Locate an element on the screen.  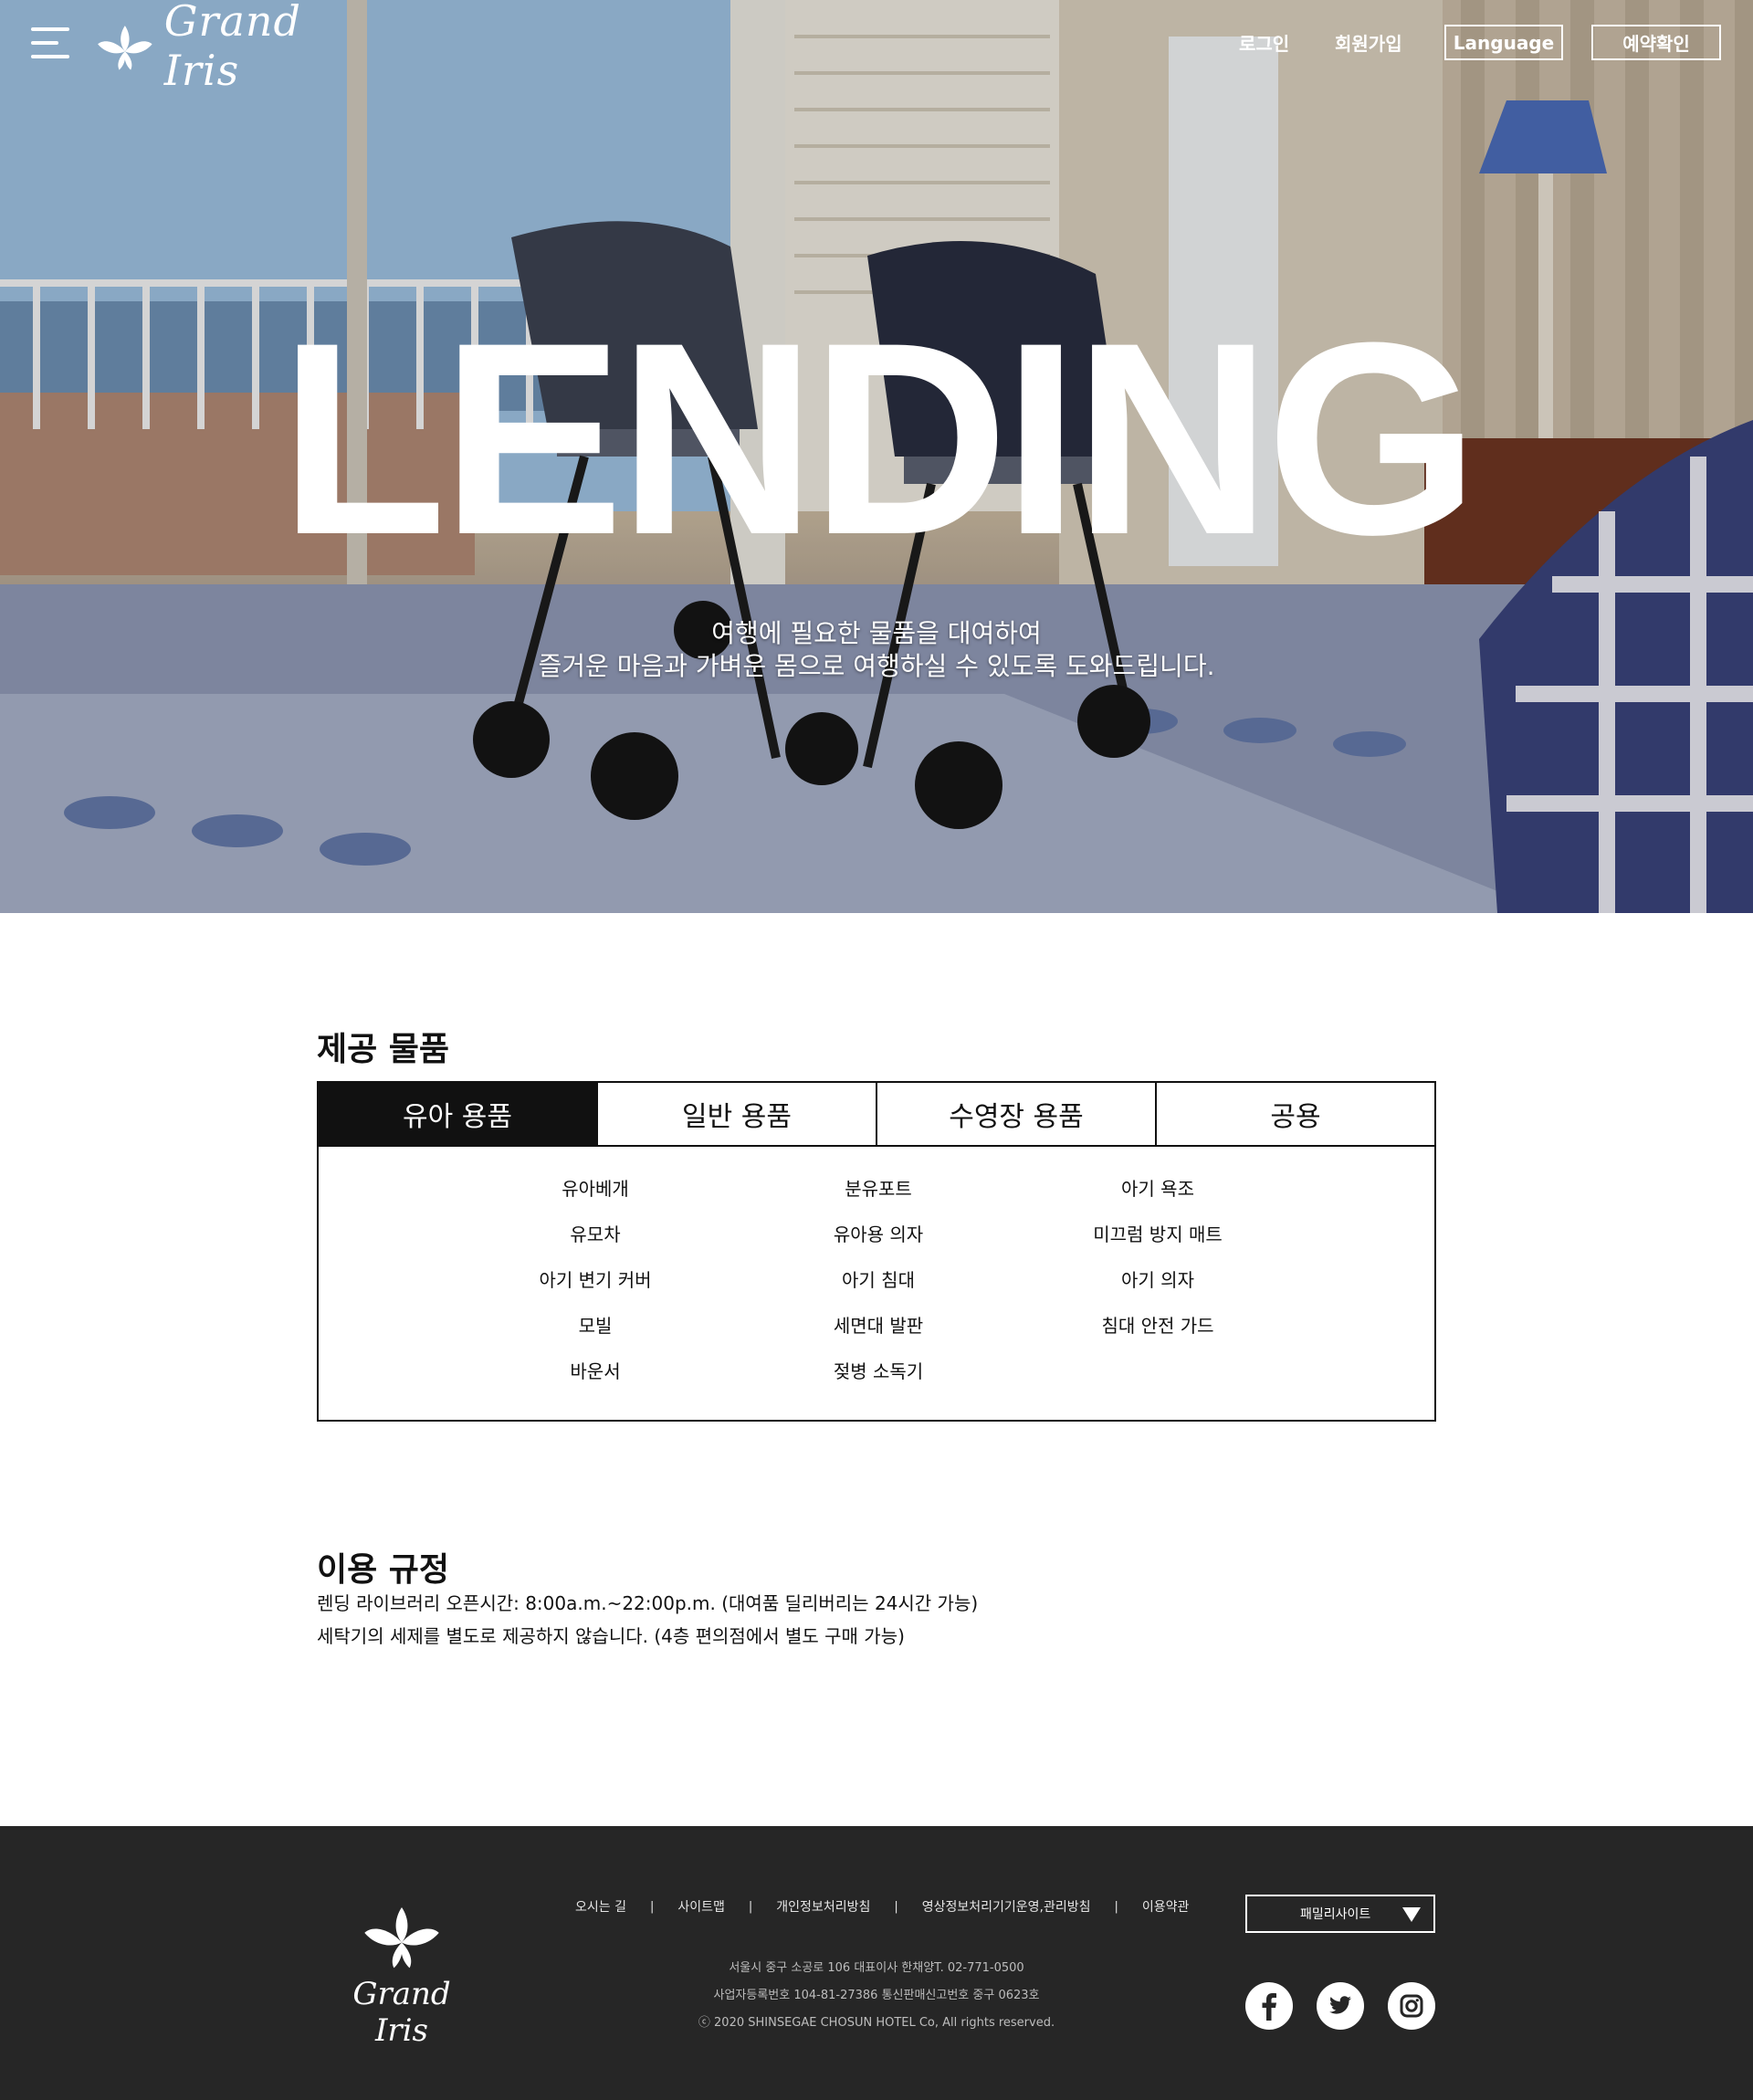
facebook-icon is located at coordinates (1269, 2006).